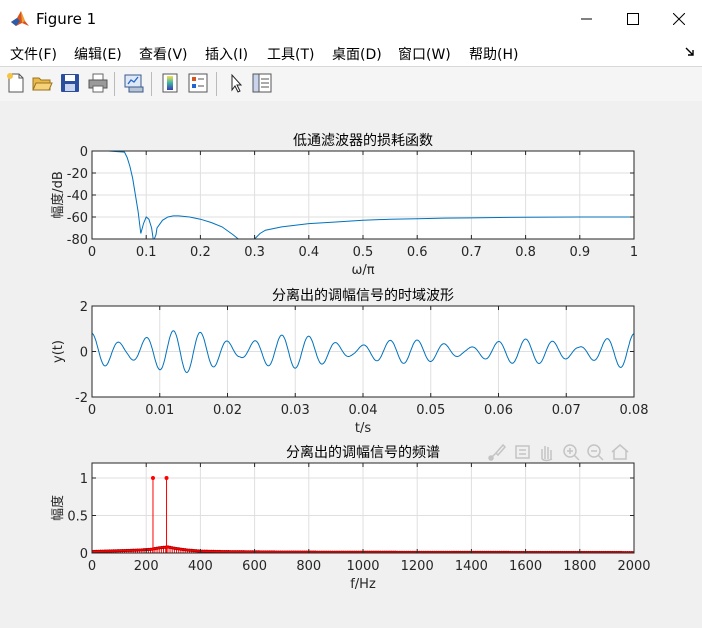 This screenshot has height=628, width=702. Describe the element at coordinates (471, 252) in the screenshot. I see `x-tick-label: 0.7` at that location.